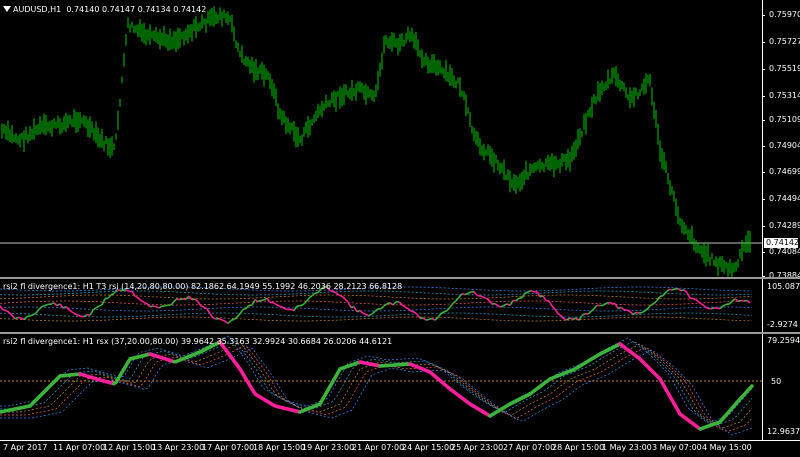 The height and width of the screenshot is (457, 800). What do you see at coordinates (784, 225) in the screenshot?
I see `price-scale-label: 0.74289` at bounding box center [784, 225].